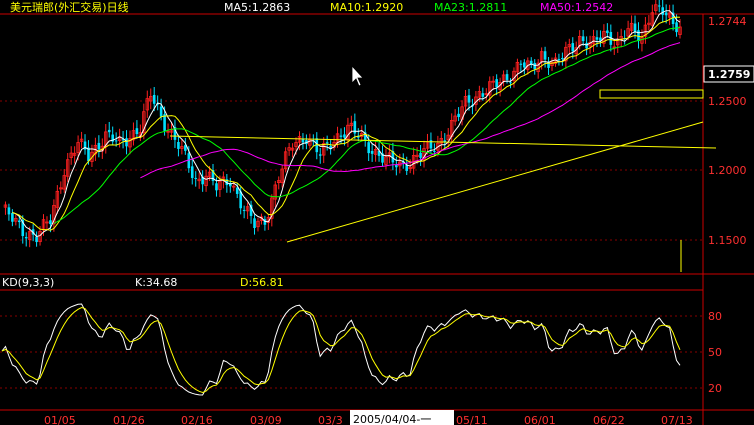  What do you see at coordinates (727, 240) in the screenshot?
I see `price-tick-label: 1.1500` at bounding box center [727, 240].